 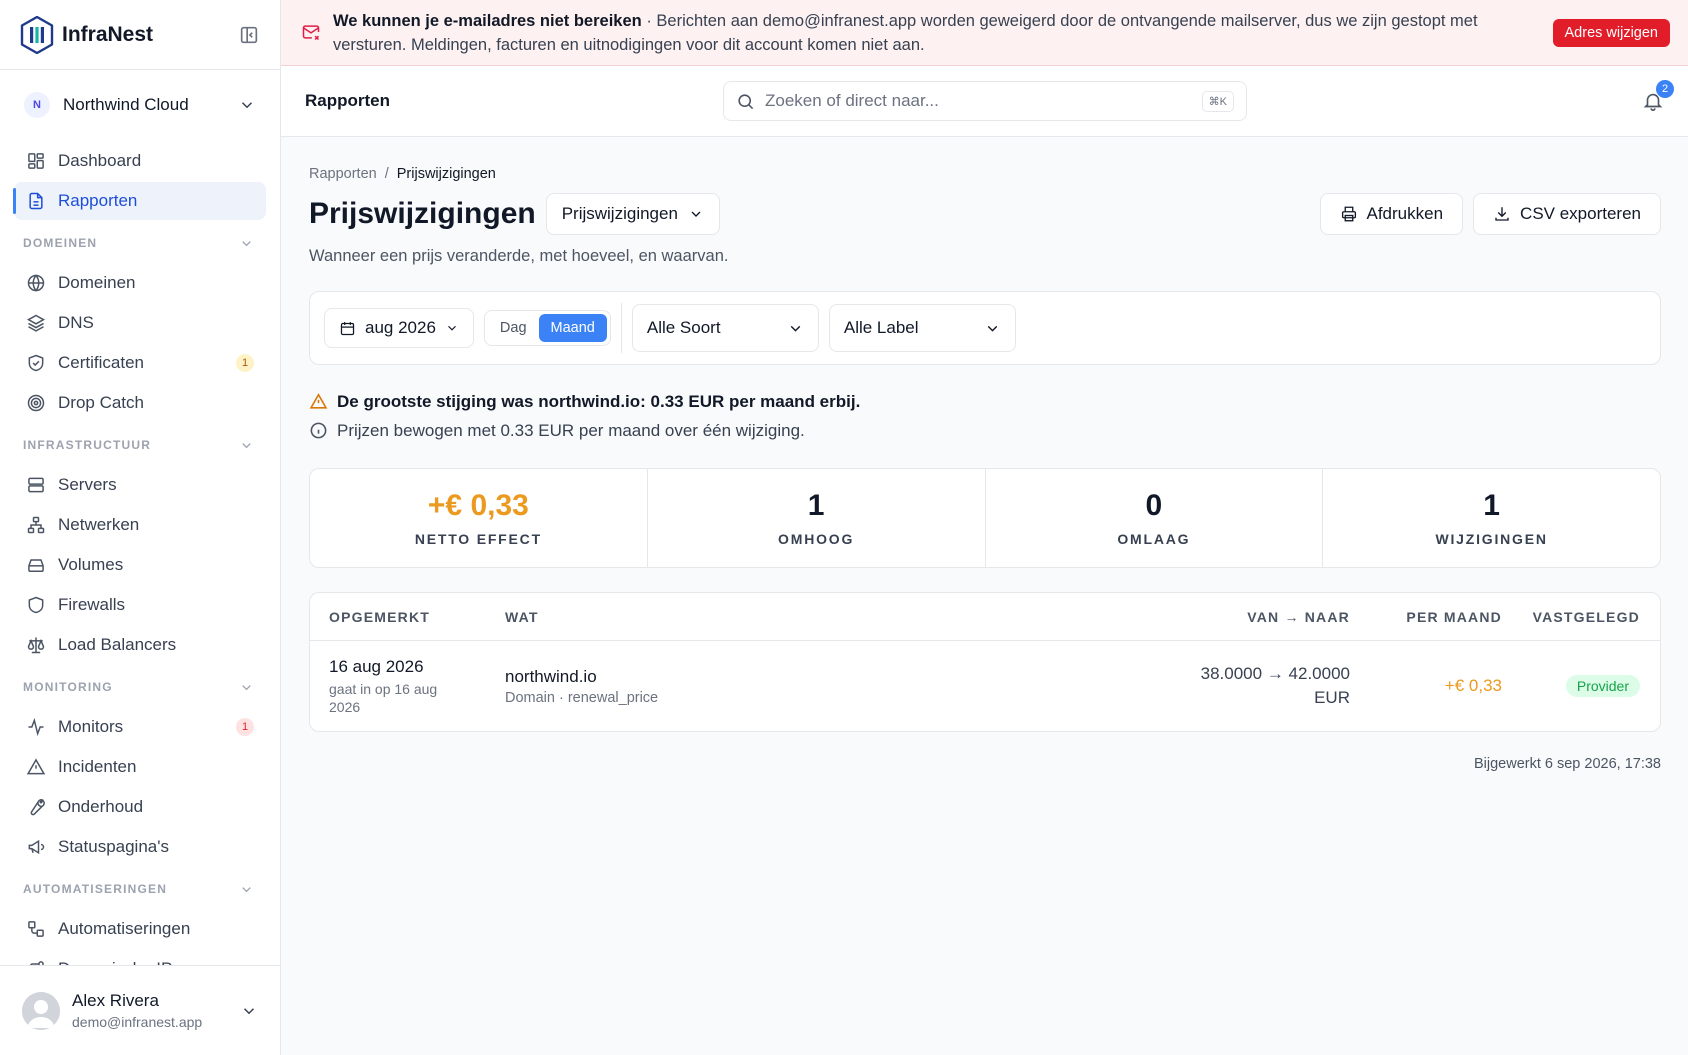 I want to click on row-delta: +€ 0,33, so click(x=1473, y=685).